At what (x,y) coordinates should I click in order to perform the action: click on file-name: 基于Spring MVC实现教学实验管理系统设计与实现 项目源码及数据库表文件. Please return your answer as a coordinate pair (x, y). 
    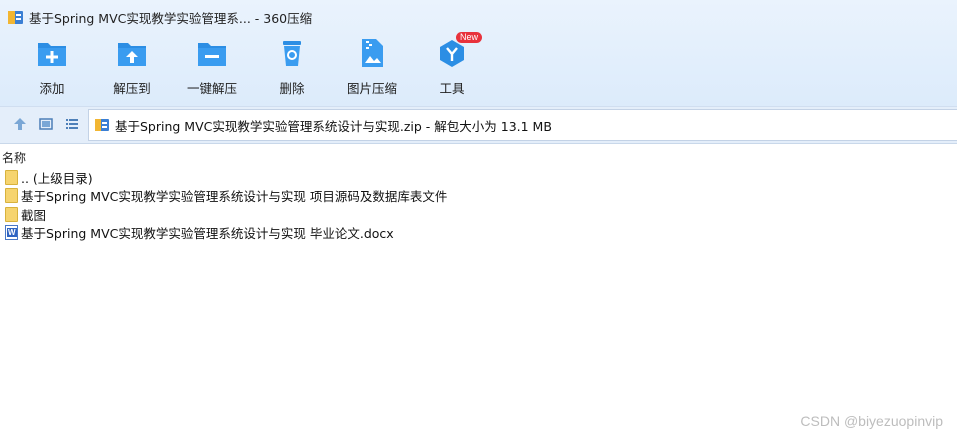
    Looking at the image, I should click on (234, 197).